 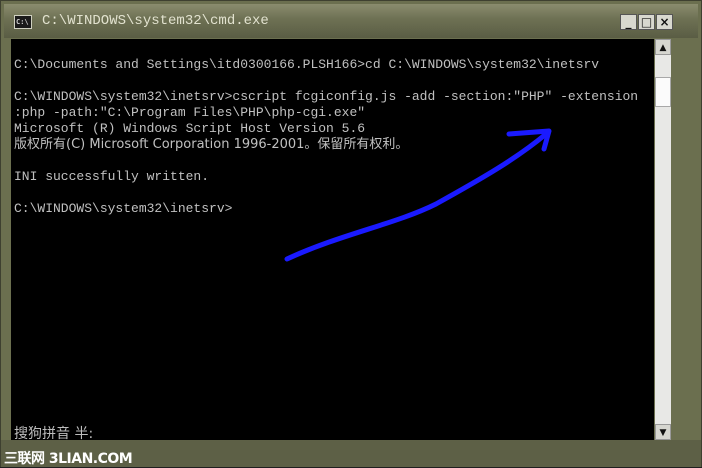 I want to click on scroll-up-arrow-icon: ▲, so click(x=663, y=47).